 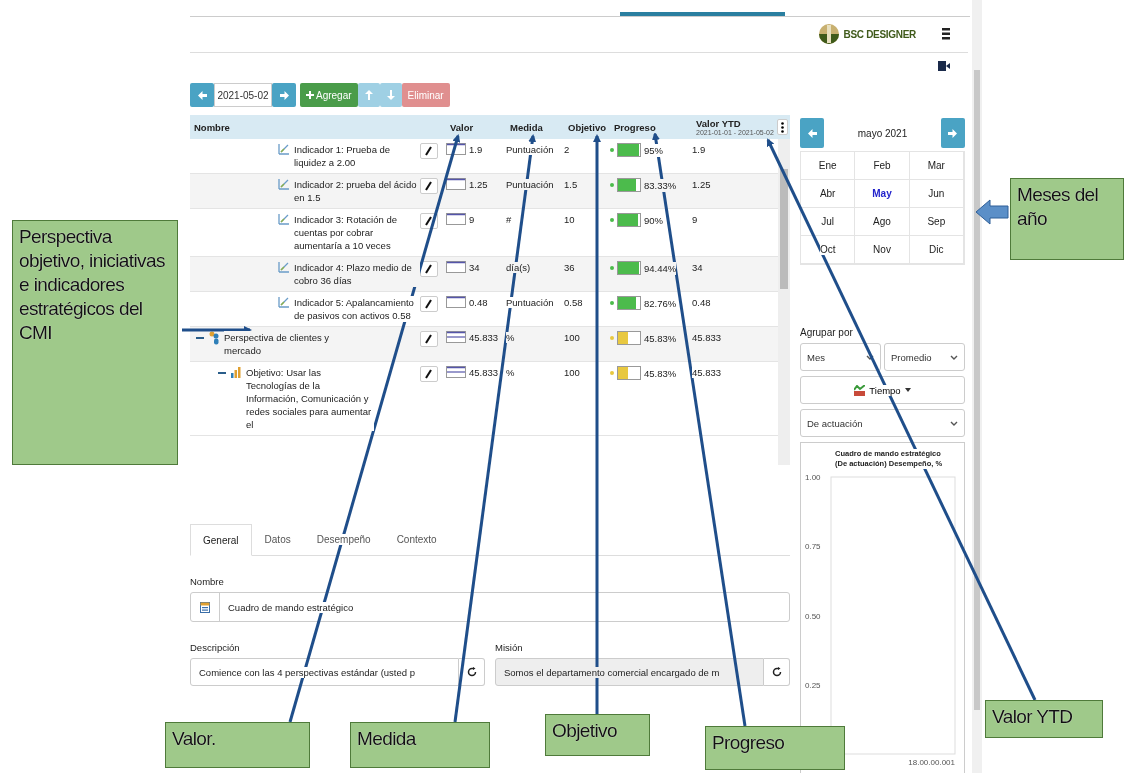 I want to click on column-menu-button, so click(x=782, y=127).